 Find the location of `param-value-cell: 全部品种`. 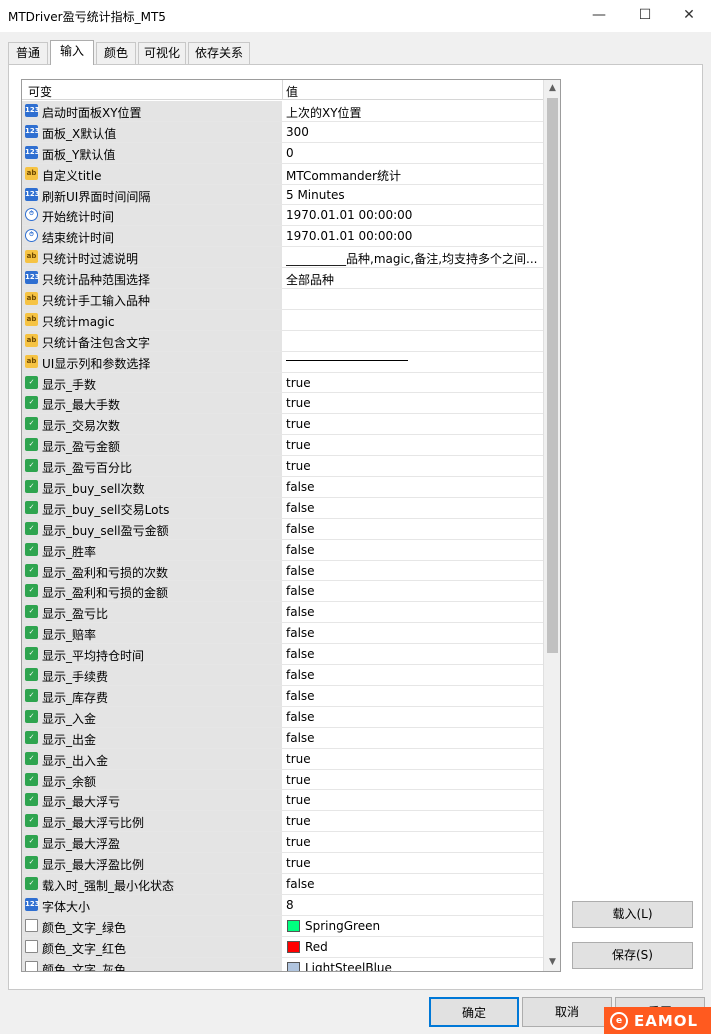

param-value-cell: 全部品种 is located at coordinates (413, 278).